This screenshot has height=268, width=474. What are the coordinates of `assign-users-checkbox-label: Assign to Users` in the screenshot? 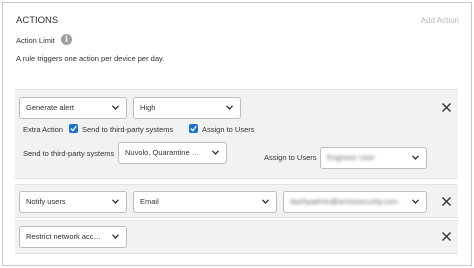 It's located at (228, 129).